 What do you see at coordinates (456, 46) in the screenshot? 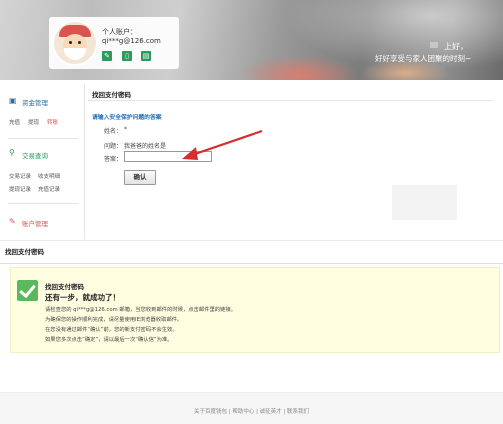
I see `greeting-line1: 上好，` at bounding box center [456, 46].